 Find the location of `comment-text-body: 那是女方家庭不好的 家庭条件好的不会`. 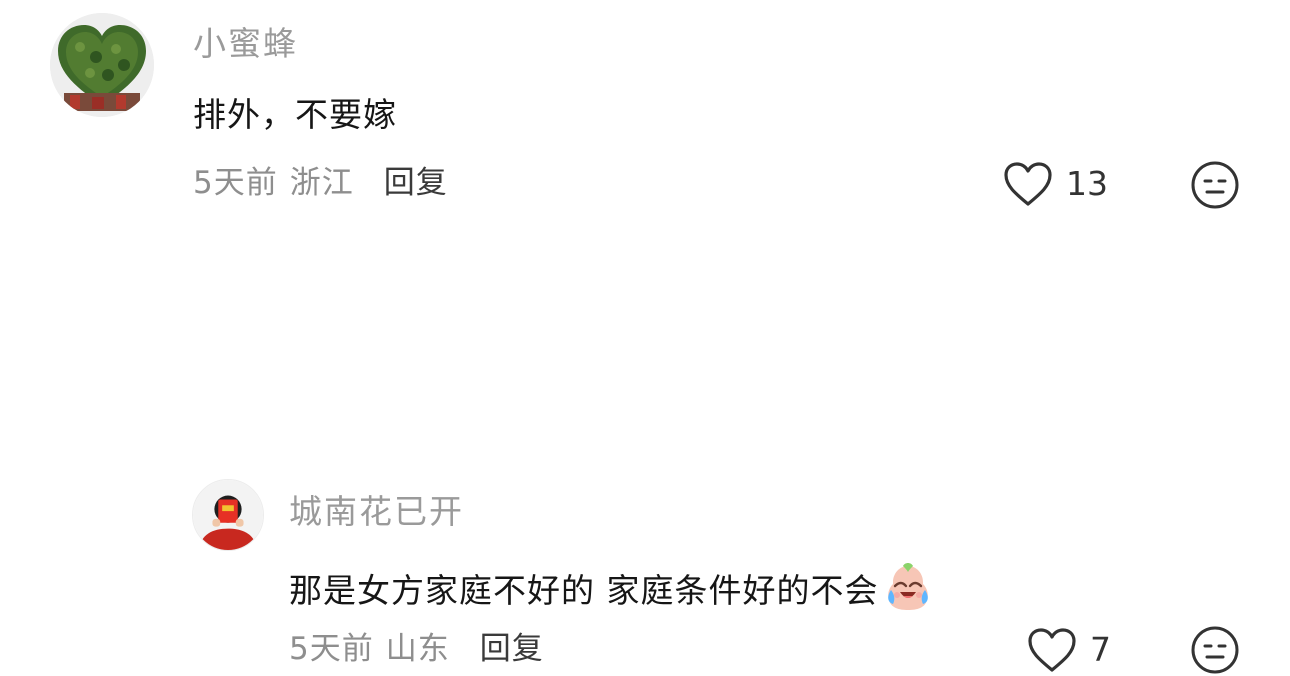

comment-text-body: 那是女方家庭不好的 家庭条件好的不会 is located at coordinates (584, 590).